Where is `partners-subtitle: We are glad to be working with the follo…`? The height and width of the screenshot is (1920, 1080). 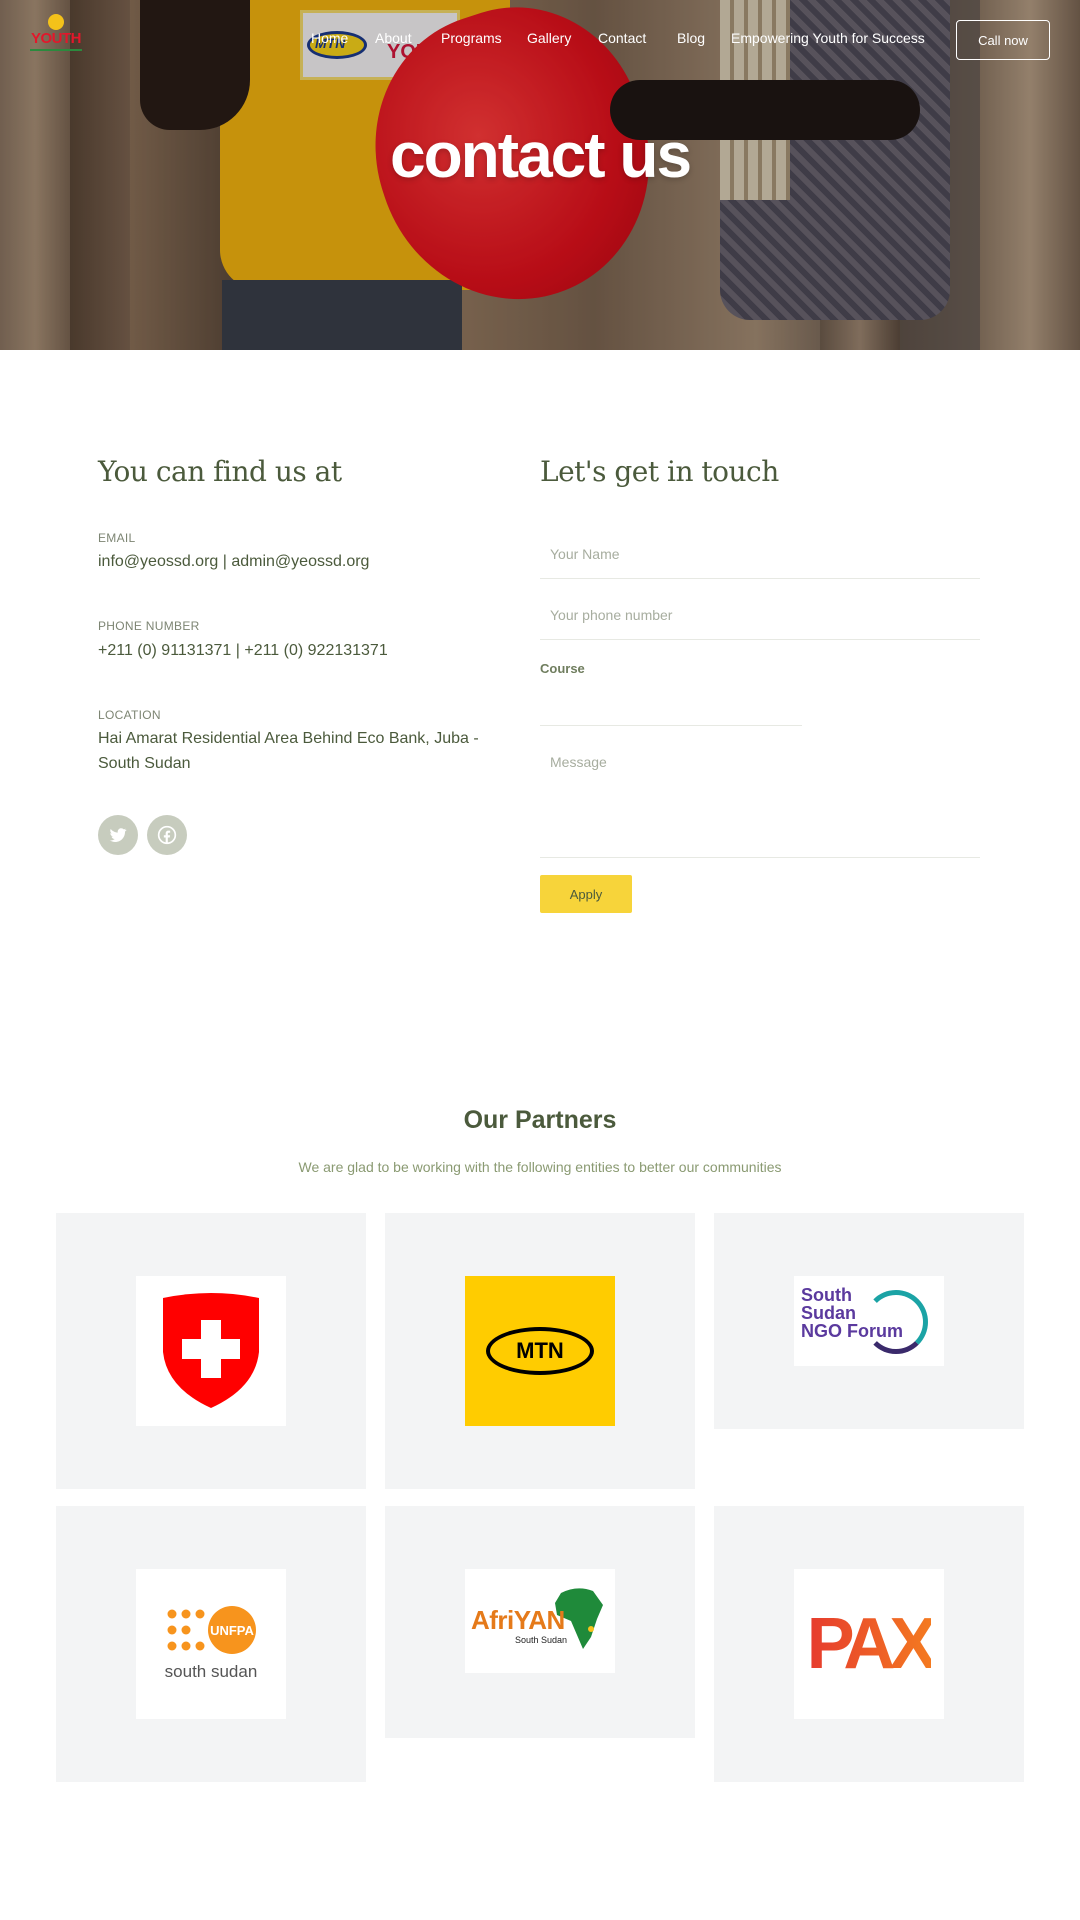 partners-subtitle: We are glad to be working with the follo… is located at coordinates (540, 1167).